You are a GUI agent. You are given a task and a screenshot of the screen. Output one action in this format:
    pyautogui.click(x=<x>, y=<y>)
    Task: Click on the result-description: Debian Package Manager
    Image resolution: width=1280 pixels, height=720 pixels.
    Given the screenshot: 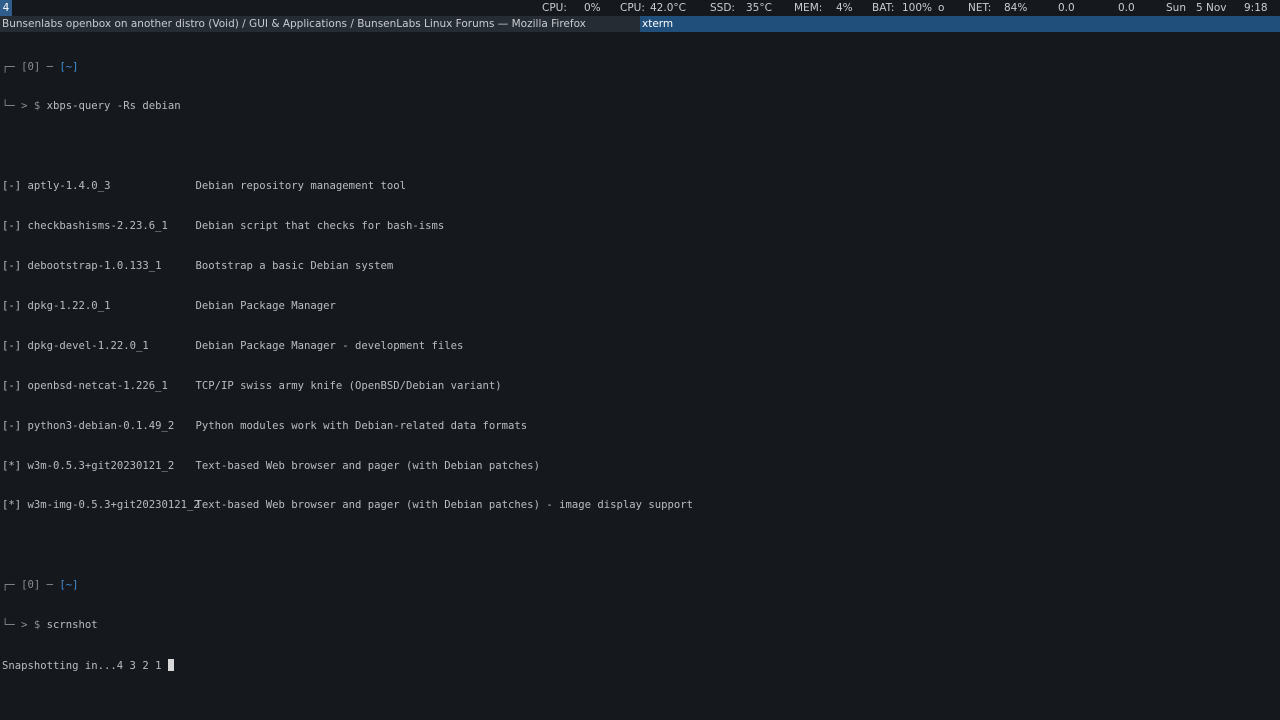 What is the action you would take?
    pyautogui.click(x=265, y=305)
    